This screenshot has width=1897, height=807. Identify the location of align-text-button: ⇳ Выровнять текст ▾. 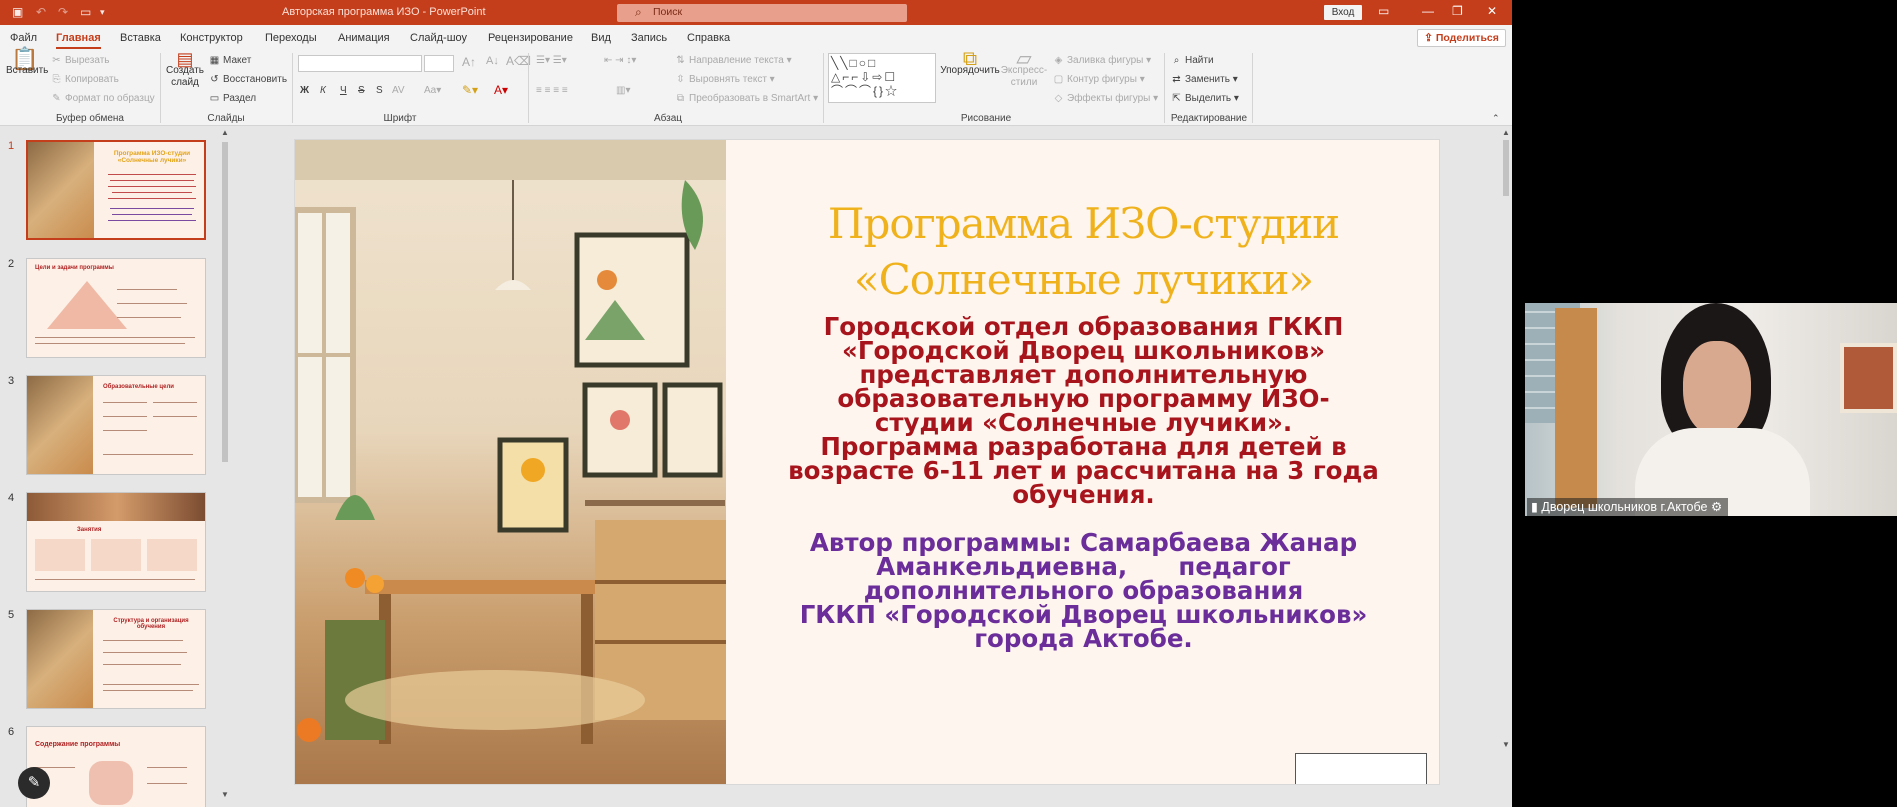
(724, 79).